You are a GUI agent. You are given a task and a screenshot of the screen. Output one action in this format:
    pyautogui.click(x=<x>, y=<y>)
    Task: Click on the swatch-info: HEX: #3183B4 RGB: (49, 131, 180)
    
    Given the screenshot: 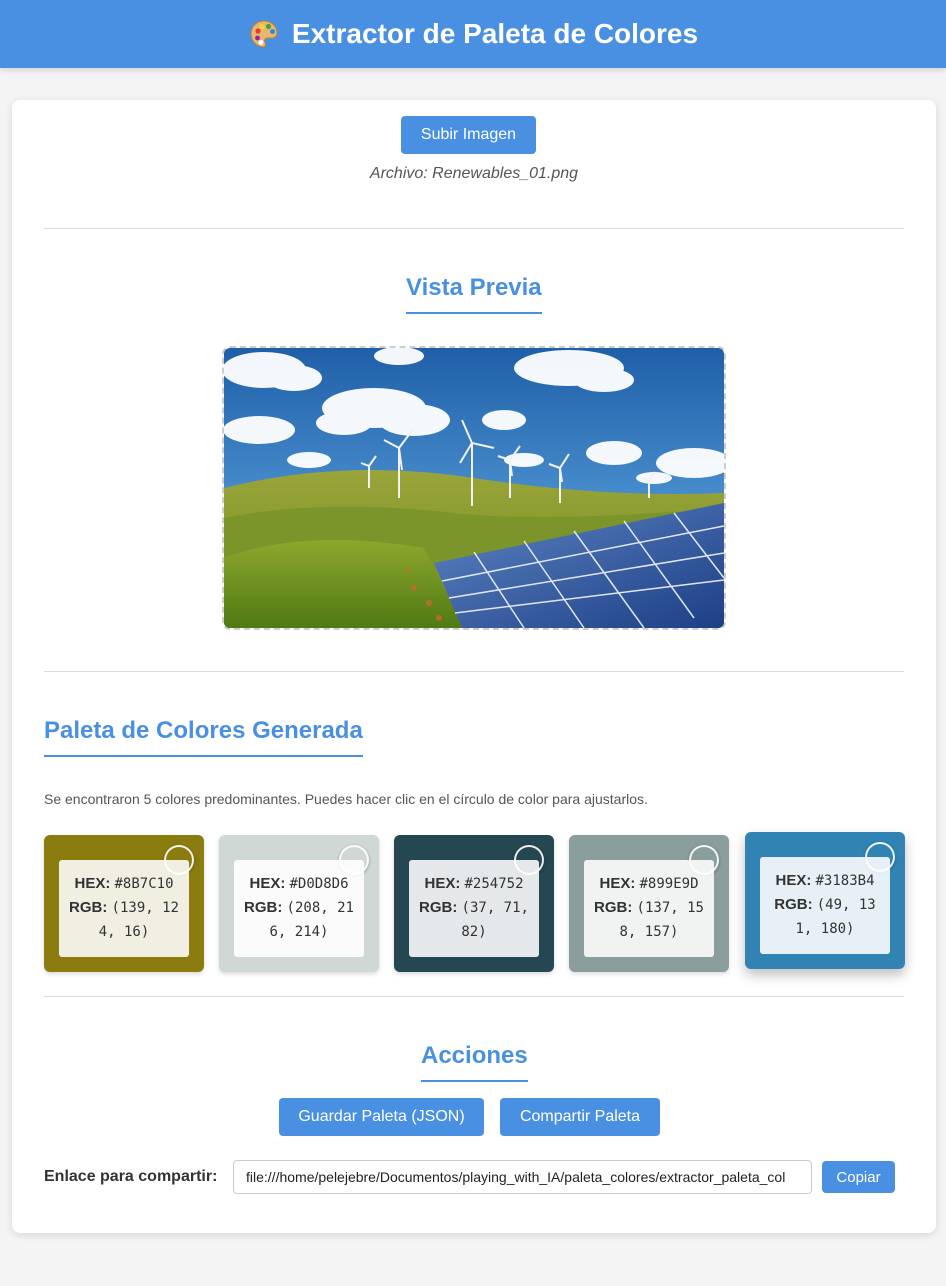 What is the action you would take?
    pyautogui.click(x=825, y=905)
    